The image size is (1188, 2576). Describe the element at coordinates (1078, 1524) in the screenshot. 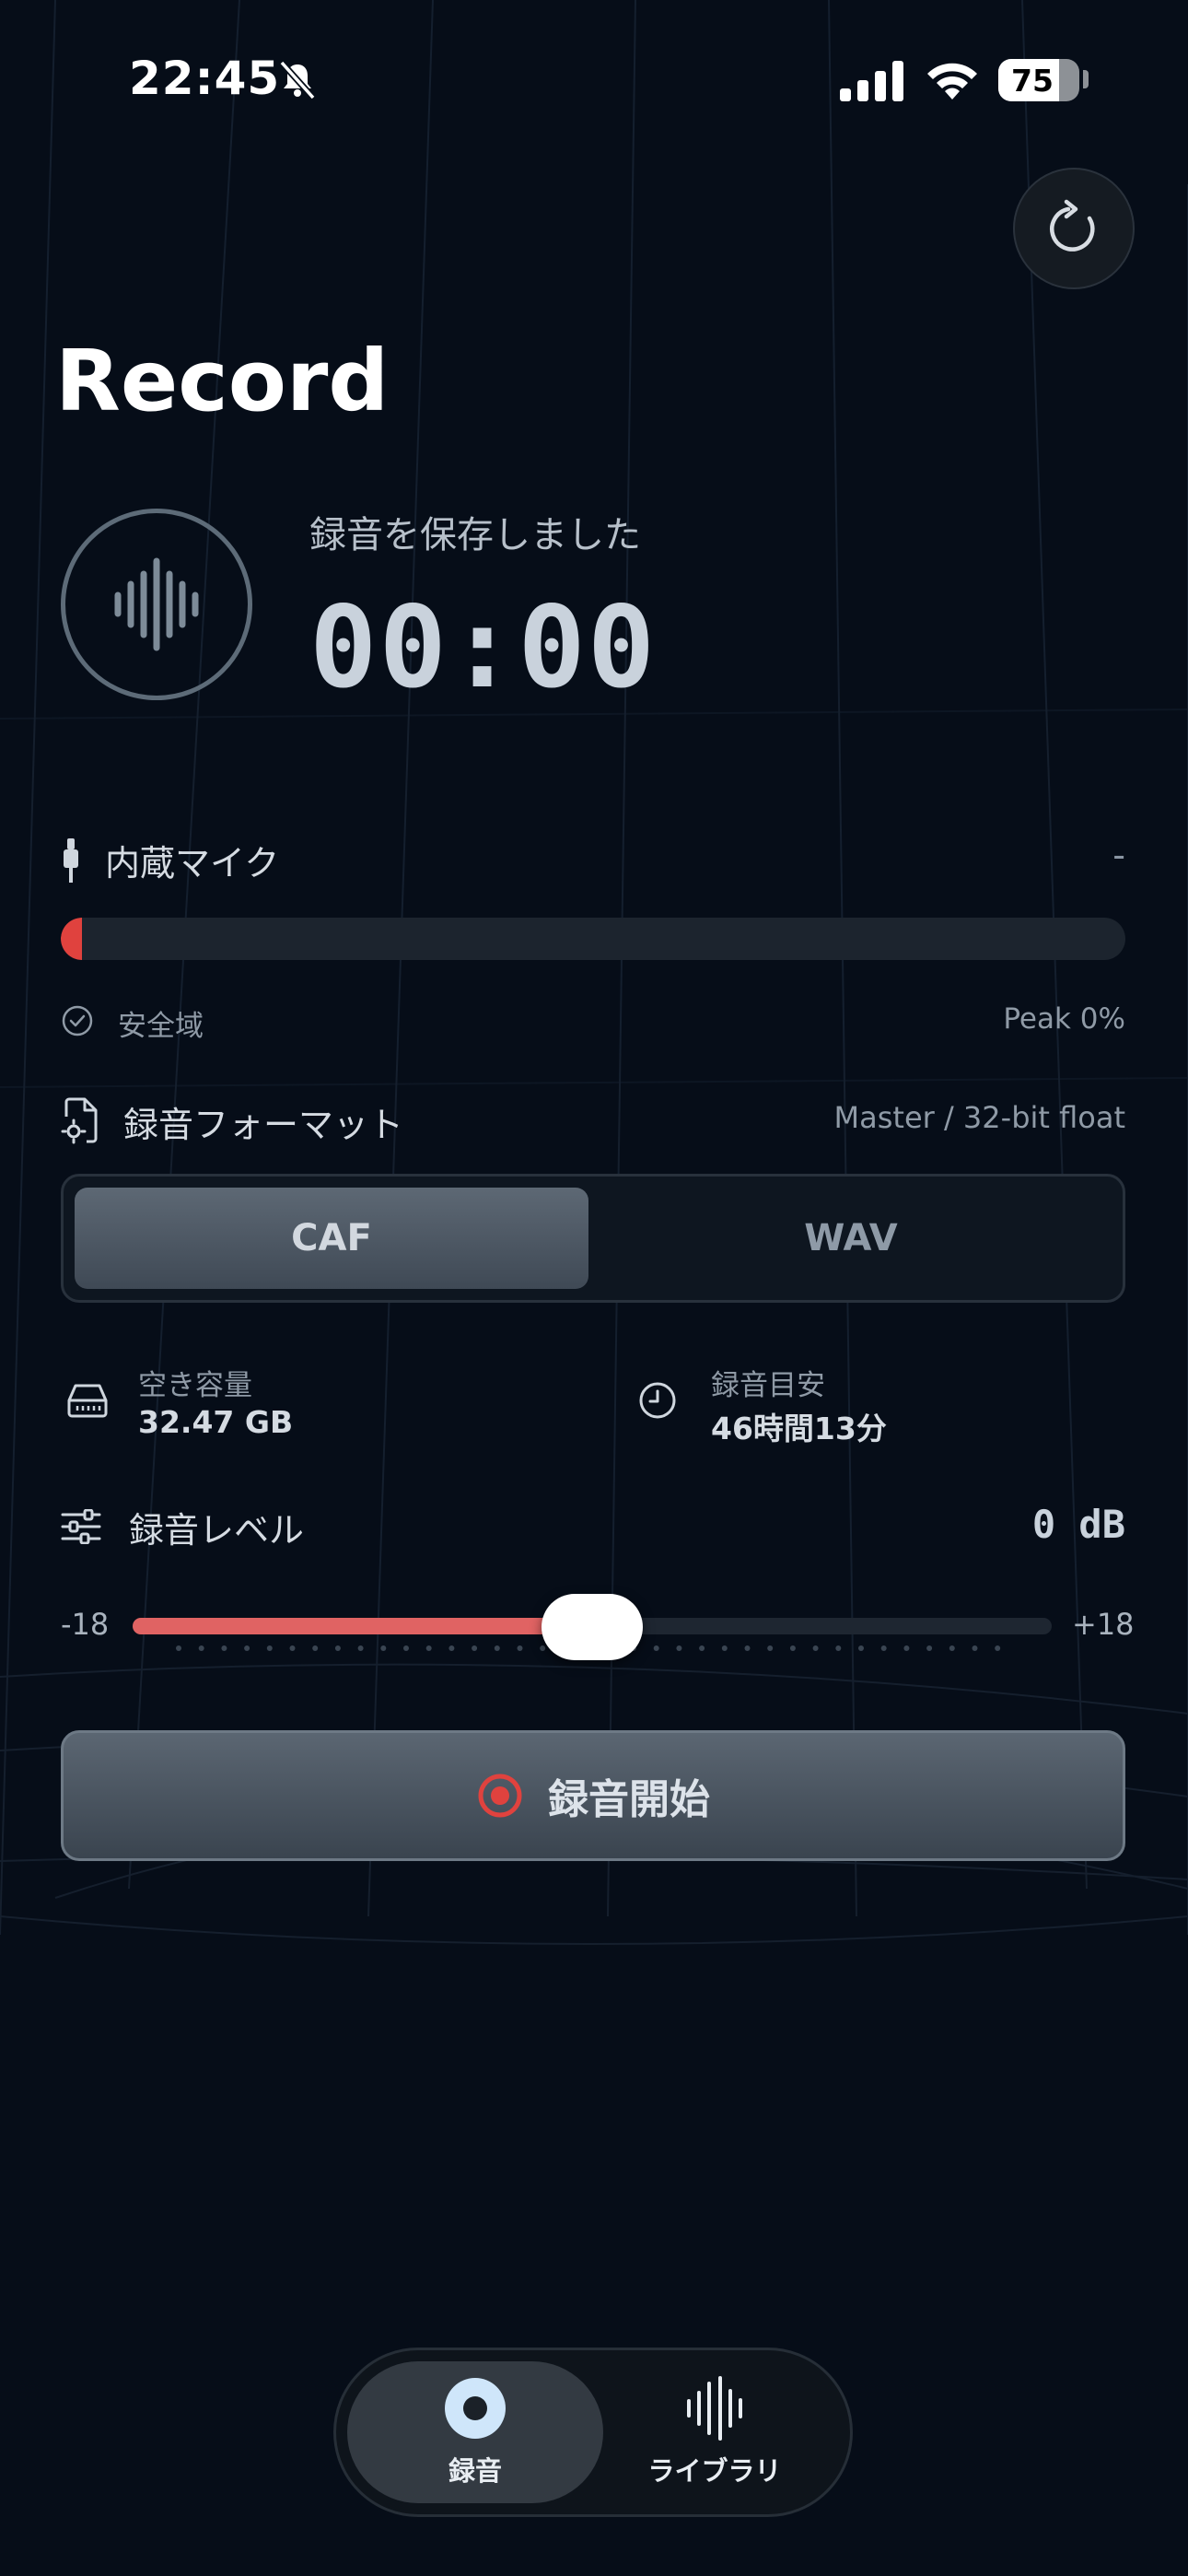

I see `recording-level-value: 0 dB` at that location.